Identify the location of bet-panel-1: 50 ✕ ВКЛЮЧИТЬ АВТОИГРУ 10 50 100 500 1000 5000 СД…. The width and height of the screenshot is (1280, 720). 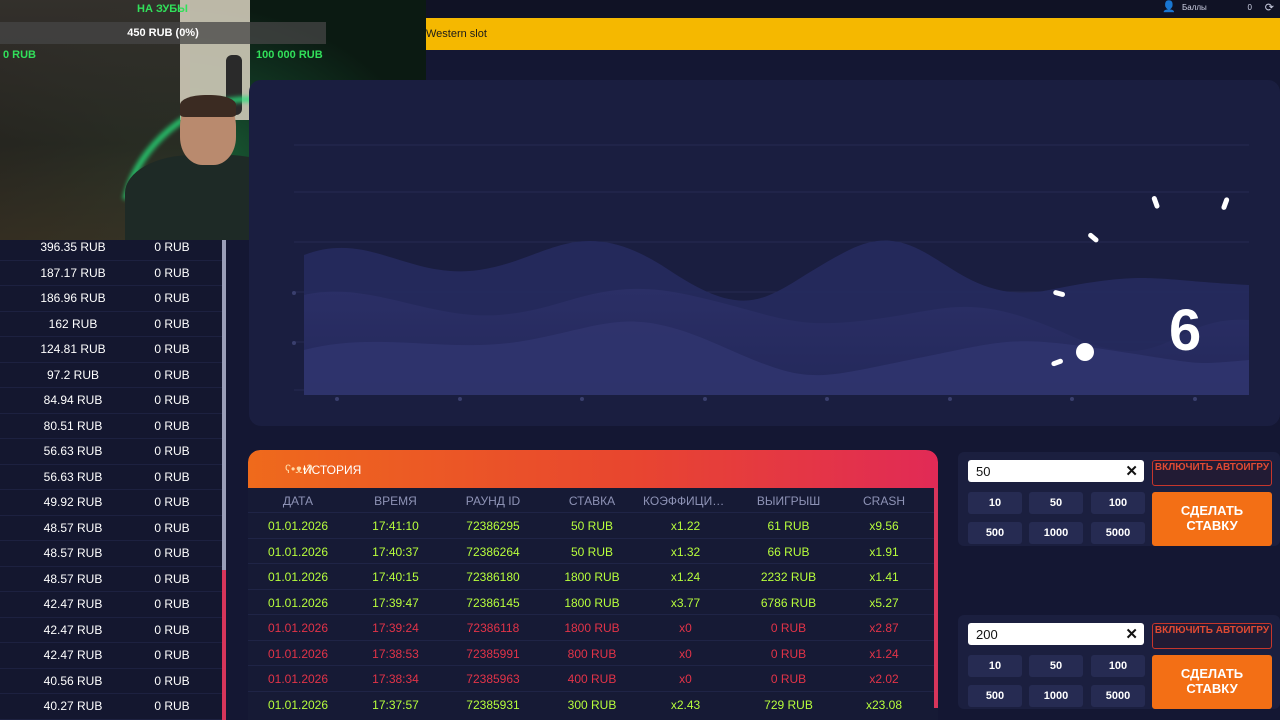
(1119, 499).